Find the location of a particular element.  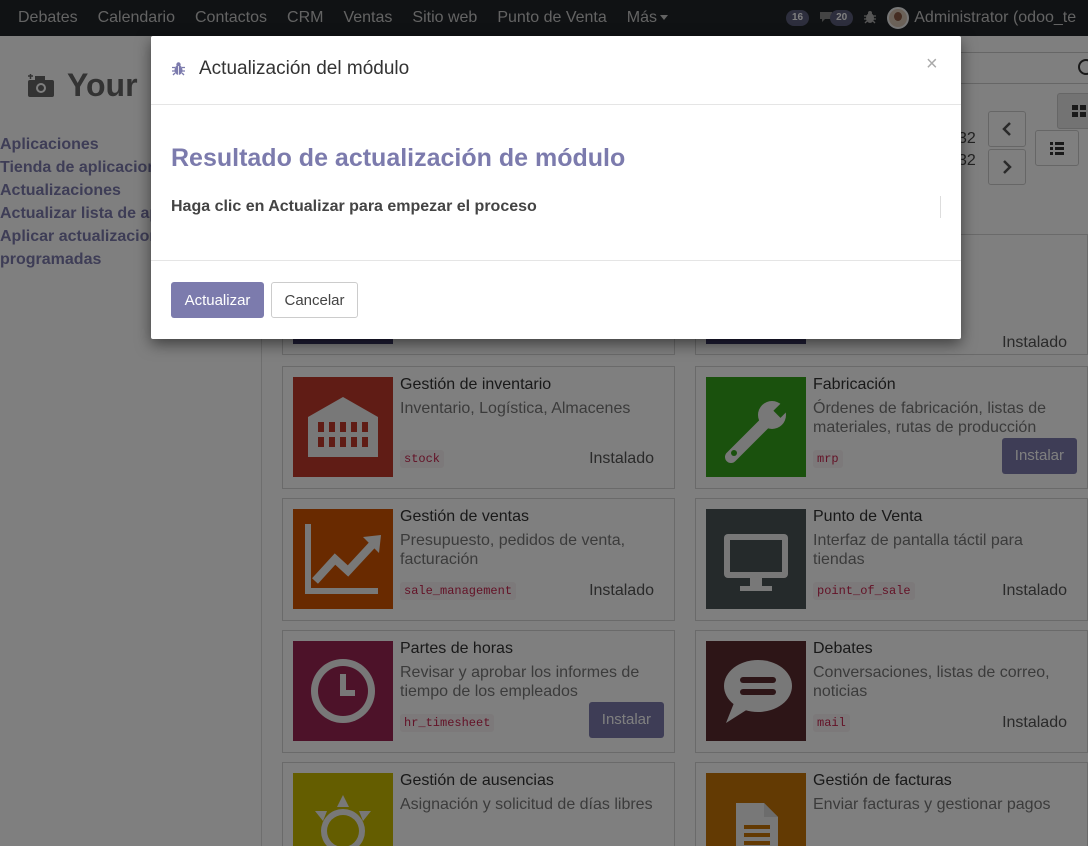

close-icon: × is located at coordinates (932, 64).